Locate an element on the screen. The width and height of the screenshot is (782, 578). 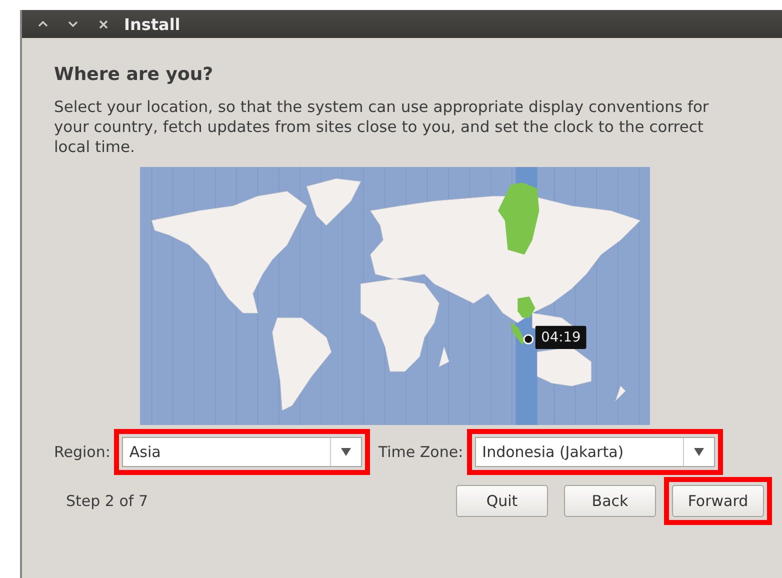
dropdown-field: Indonesia (Jakarta) is located at coordinates (595, 452).